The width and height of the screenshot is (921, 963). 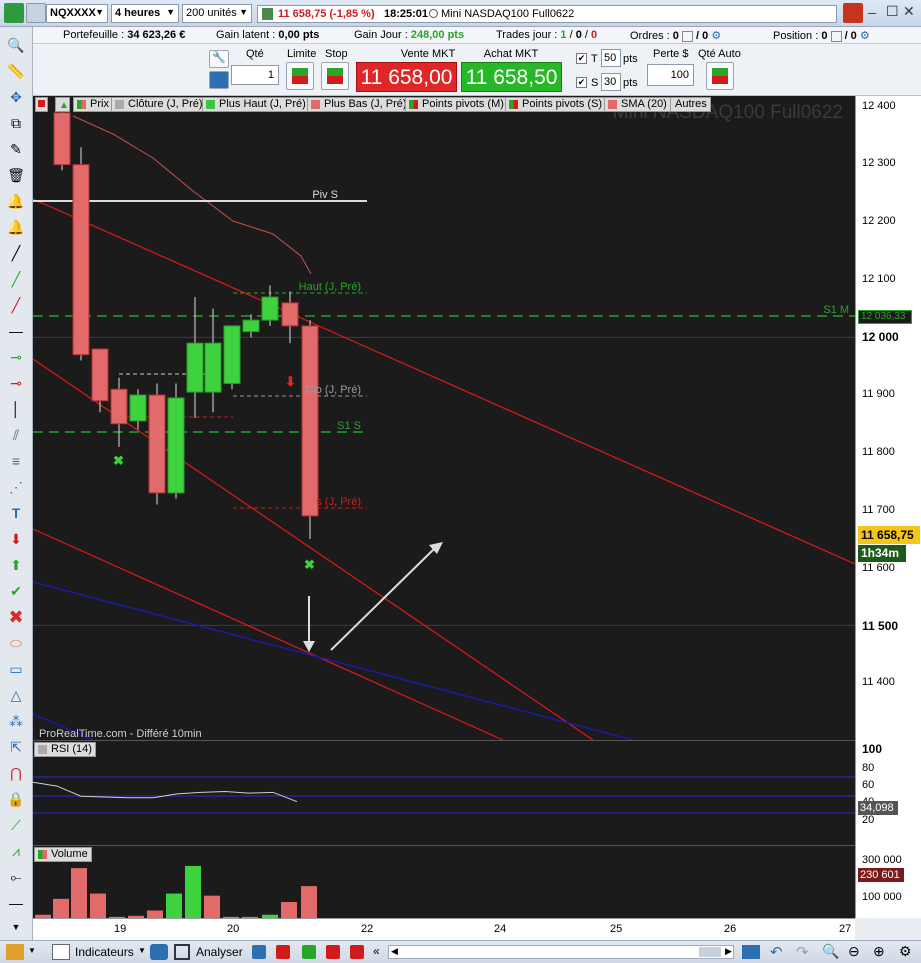 What do you see at coordinates (16, 201) in the screenshot?
I see `alert-bell-icon: 🔔` at bounding box center [16, 201].